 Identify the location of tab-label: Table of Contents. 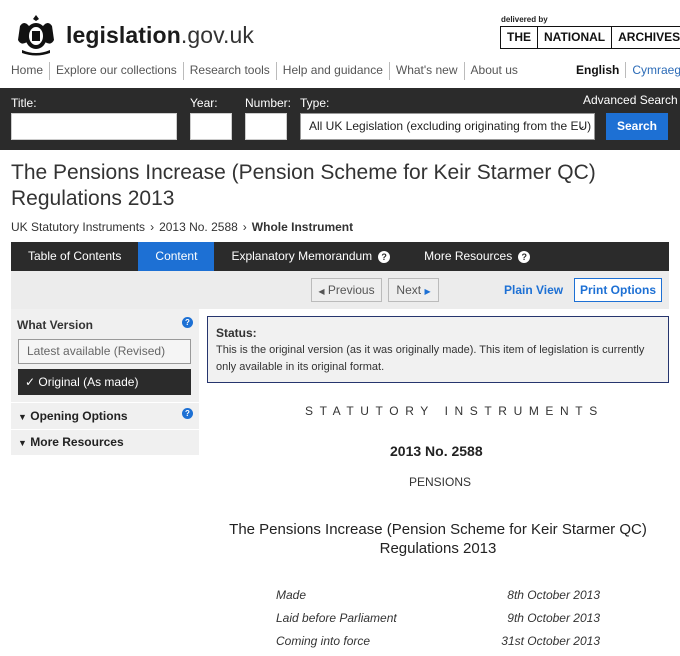
(75, 256).